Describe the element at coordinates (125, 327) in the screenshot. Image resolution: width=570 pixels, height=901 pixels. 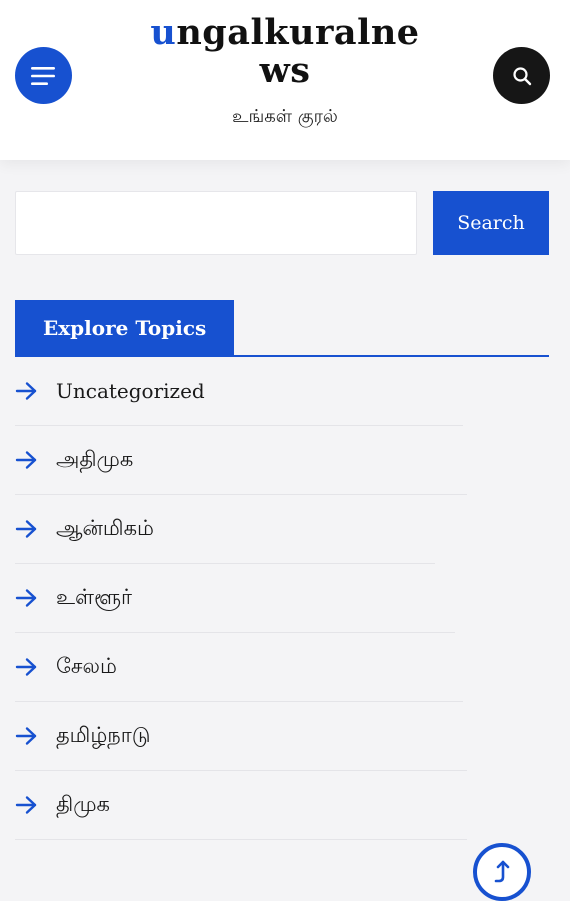
I see `topics-title: Explore Topics` at that location.